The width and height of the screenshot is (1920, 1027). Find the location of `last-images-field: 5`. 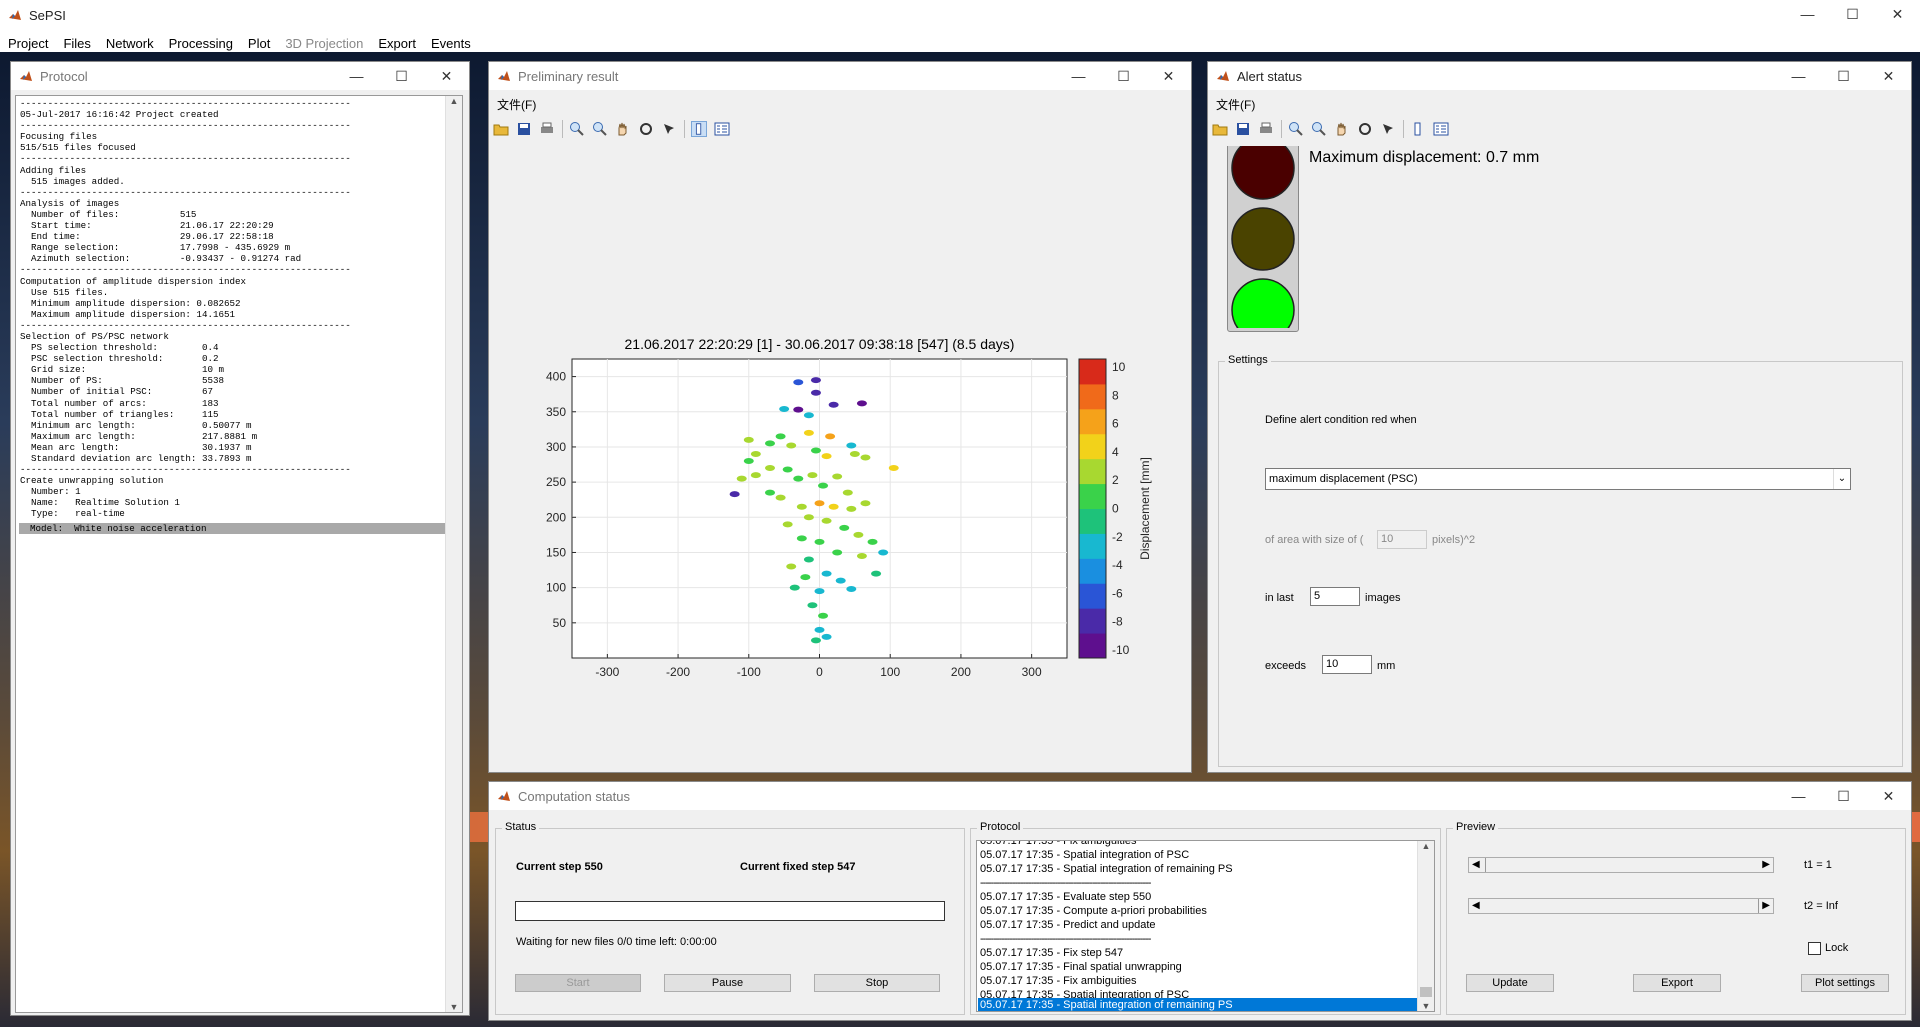

last-images-field: 5 is located at coordinates (1335, 596).